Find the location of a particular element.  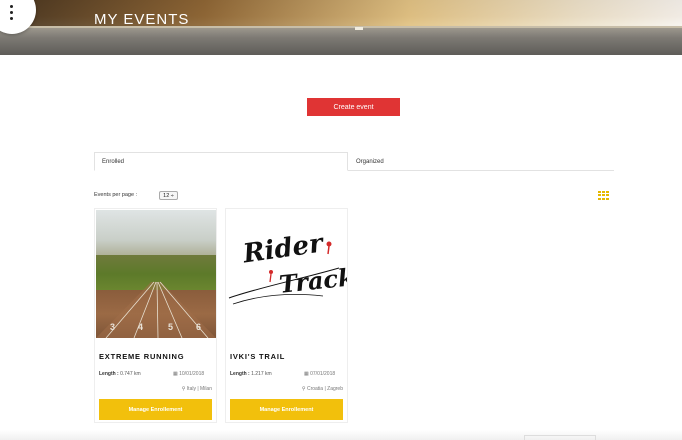

event-date: ▦ 10/01/2018 is located at coordinates (188, 374).